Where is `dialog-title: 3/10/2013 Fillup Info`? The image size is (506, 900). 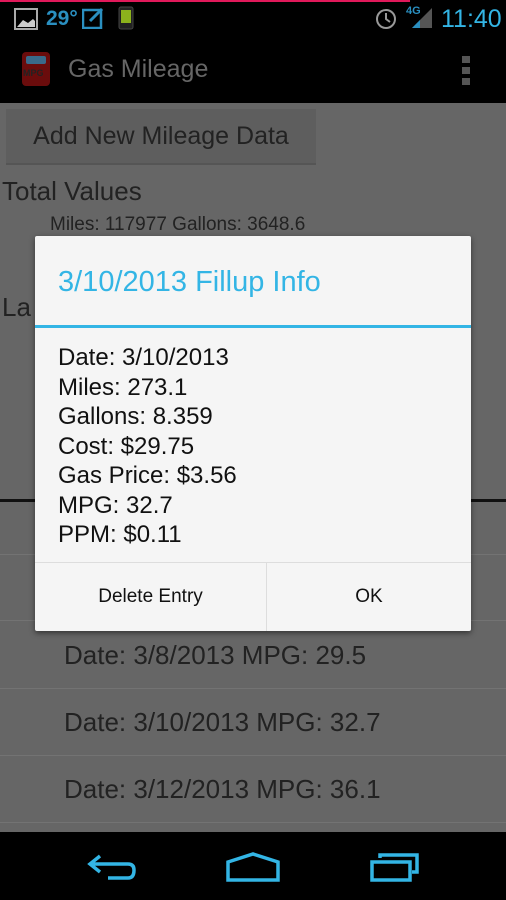 dialog-title: 3/10/2013 Fillup Info is located at coordinates (189, 282).